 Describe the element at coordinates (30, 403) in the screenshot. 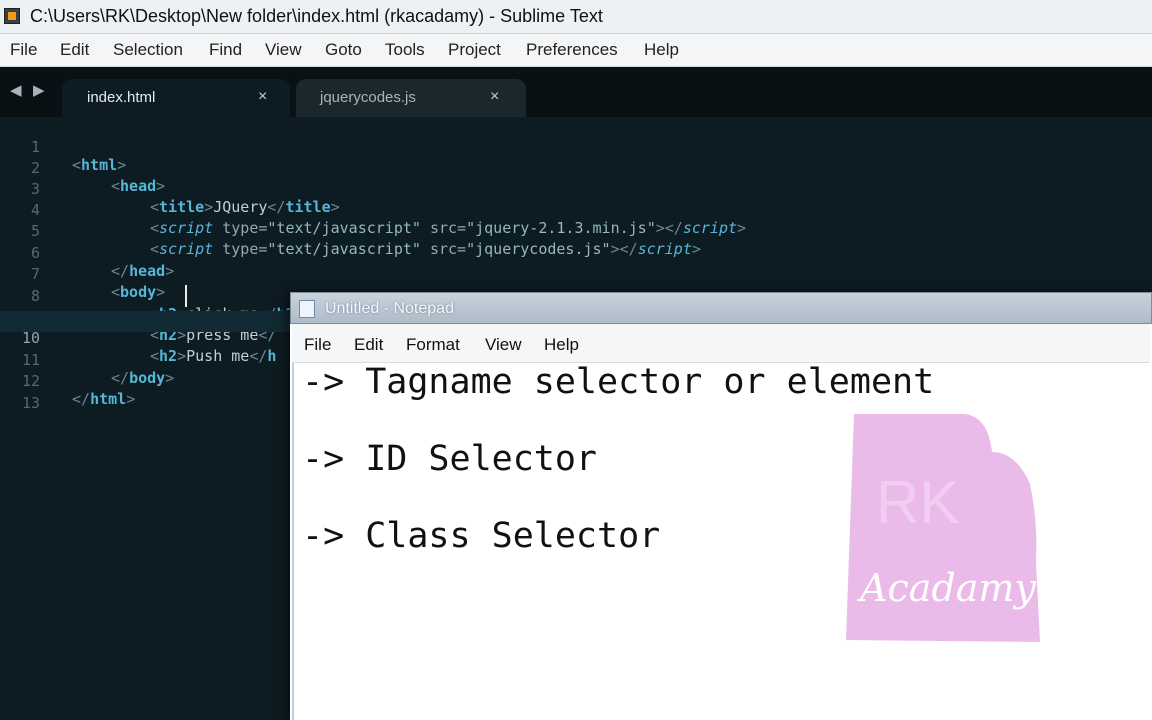

I see `line-number: 13` at that location.